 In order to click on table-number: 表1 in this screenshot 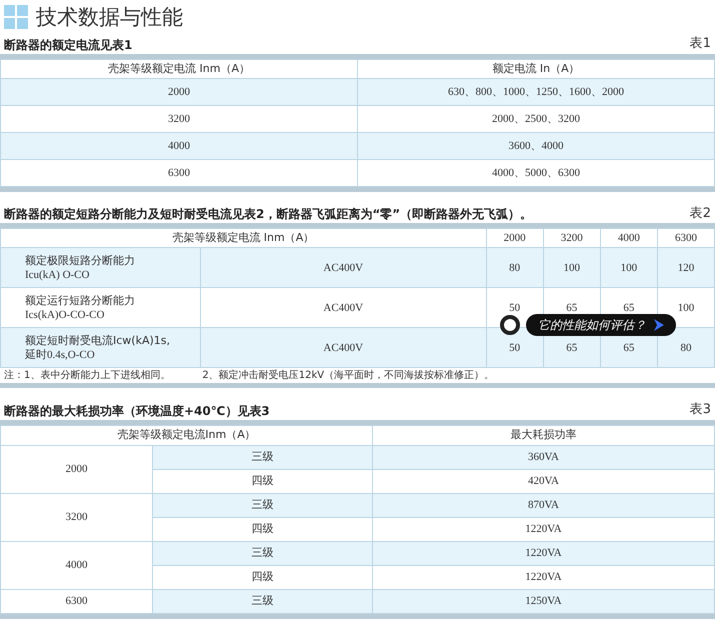, I will do `click(700, 44)`.